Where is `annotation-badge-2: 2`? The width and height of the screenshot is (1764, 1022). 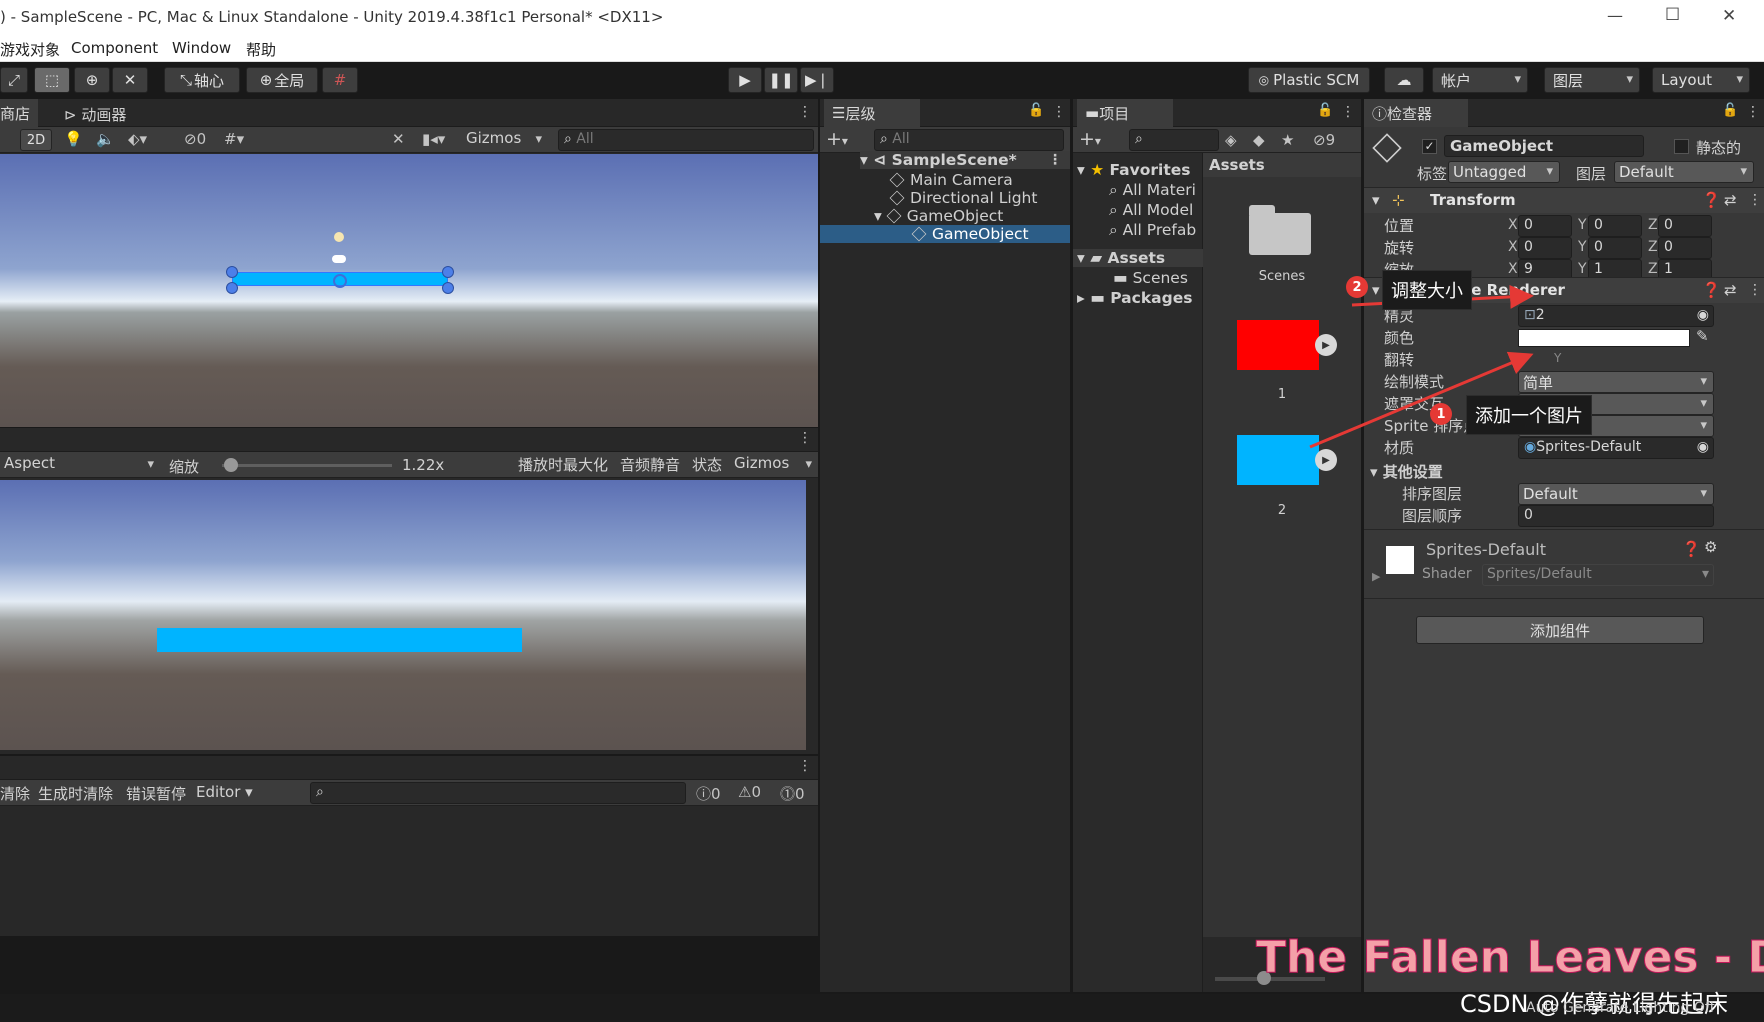 annotation-badge-2: 2 is located at coordinates (1357, 287).